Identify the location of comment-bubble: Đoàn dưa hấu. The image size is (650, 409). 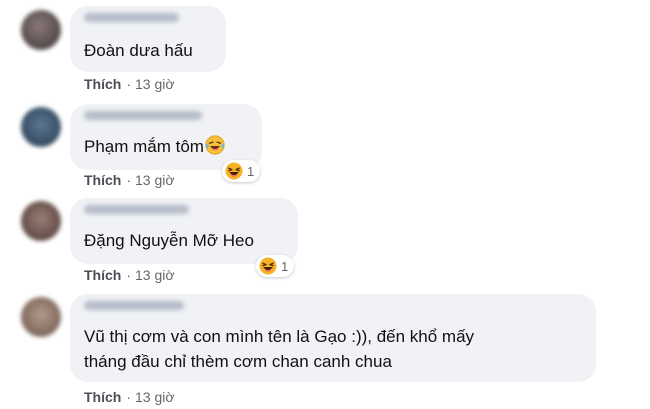
(148, 39).